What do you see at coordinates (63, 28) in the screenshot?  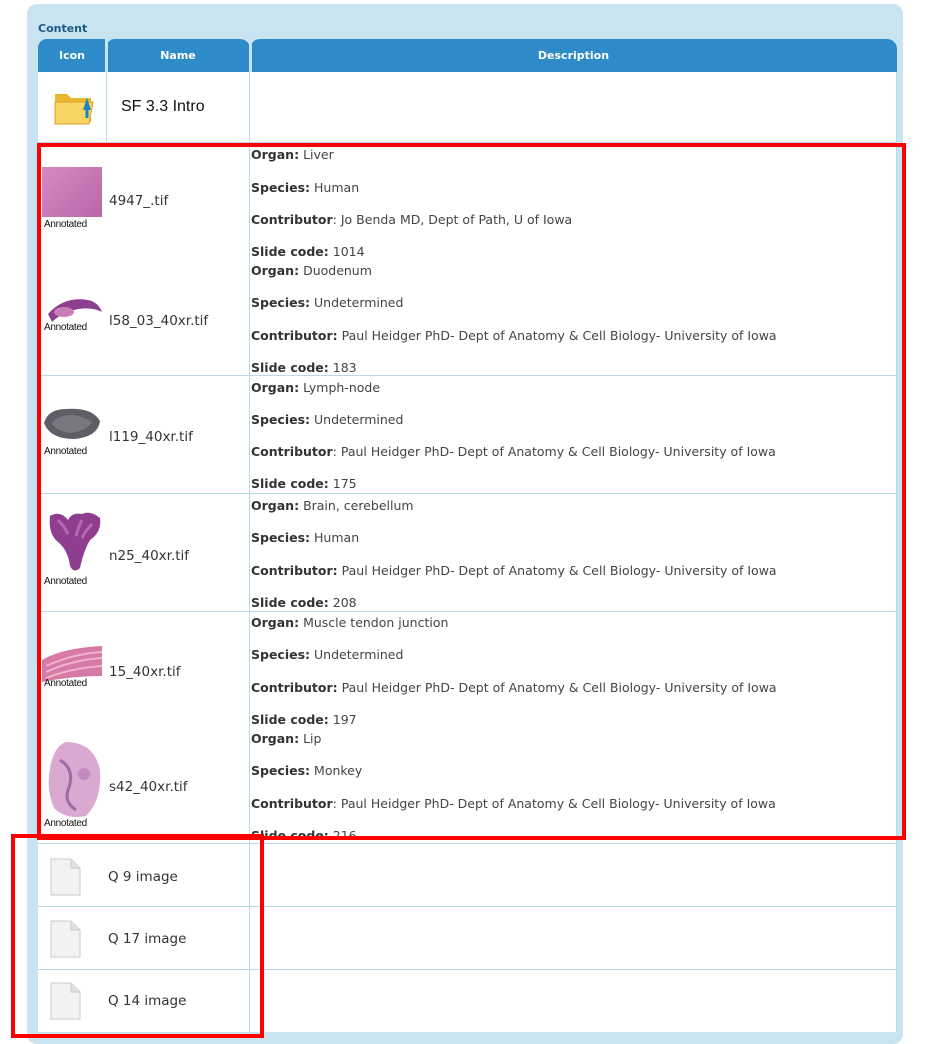 I see `content-label: Content` at bounding box center [63, 28].